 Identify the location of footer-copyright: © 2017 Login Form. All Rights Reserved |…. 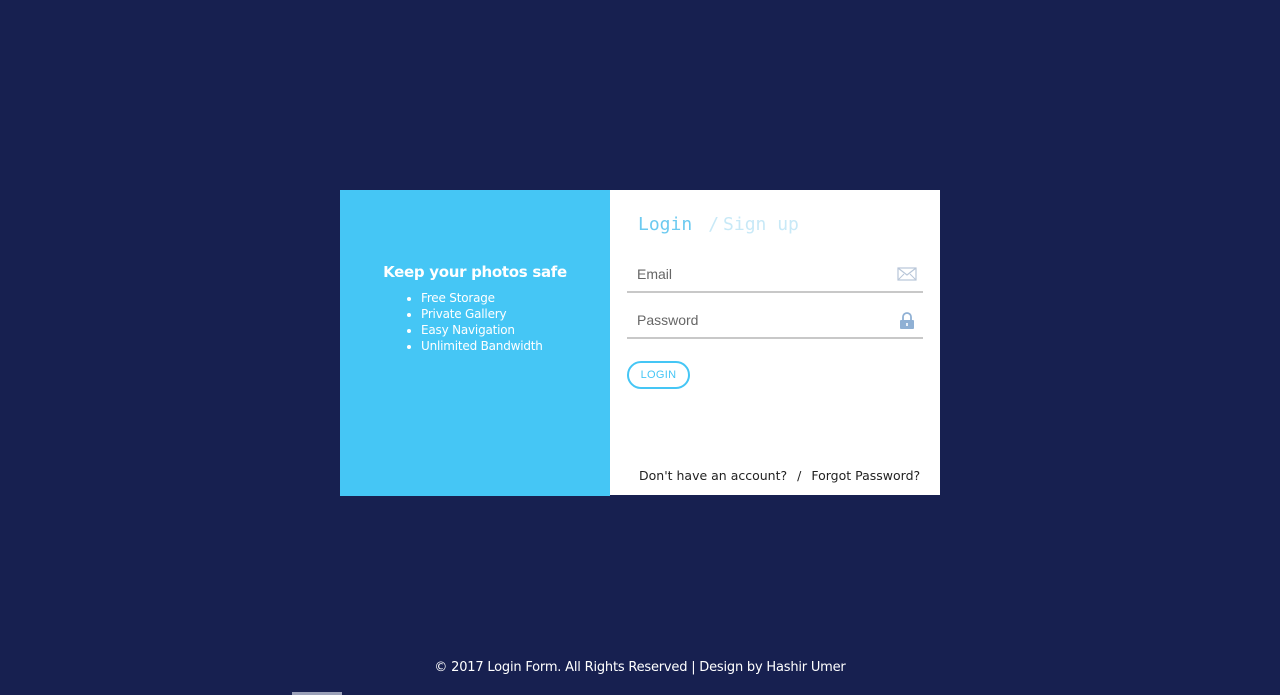
(640, 667).